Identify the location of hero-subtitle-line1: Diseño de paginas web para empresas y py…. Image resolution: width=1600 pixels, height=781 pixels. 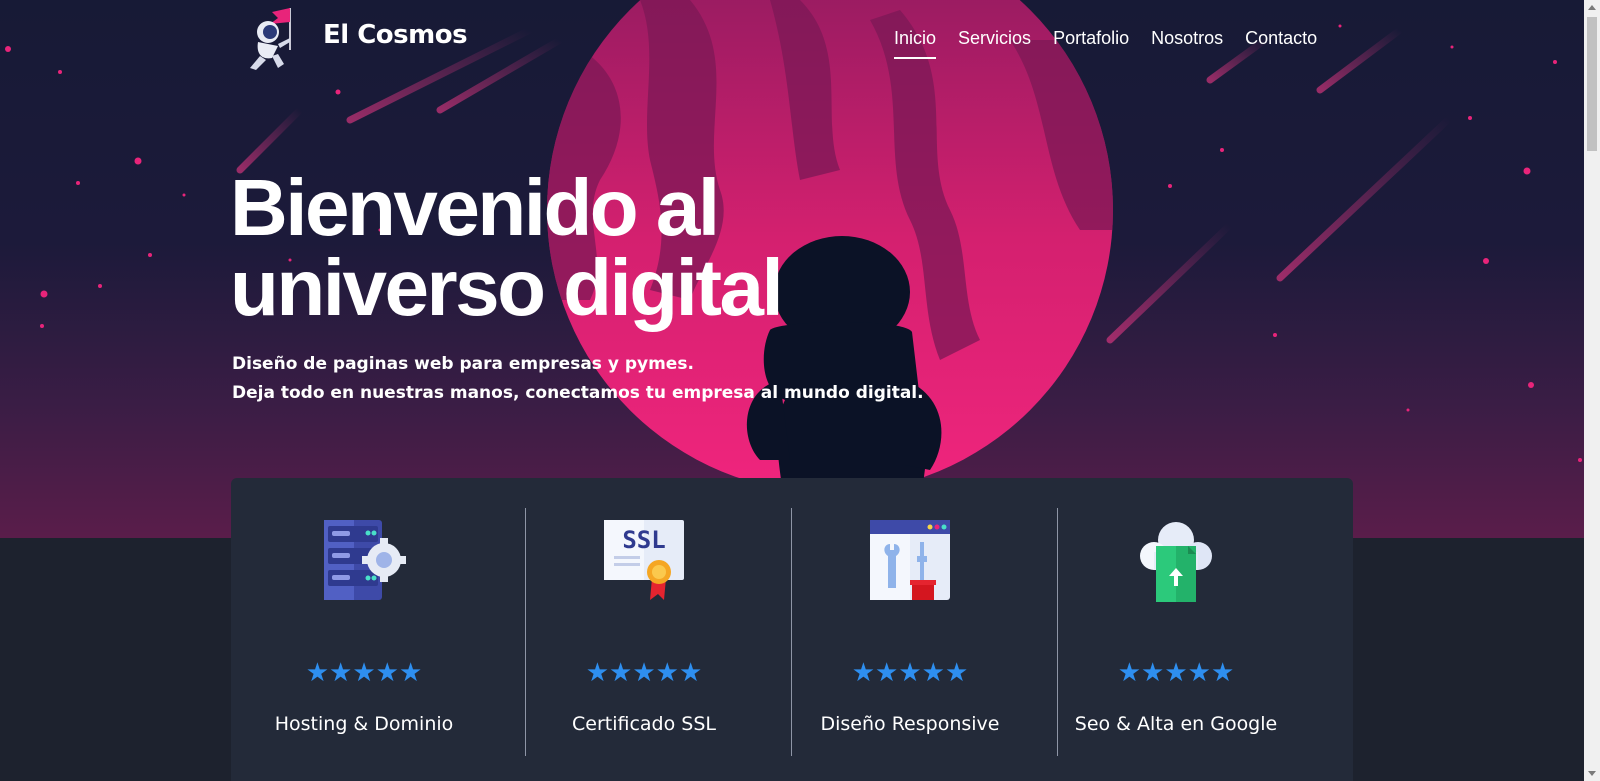
(463, 364).